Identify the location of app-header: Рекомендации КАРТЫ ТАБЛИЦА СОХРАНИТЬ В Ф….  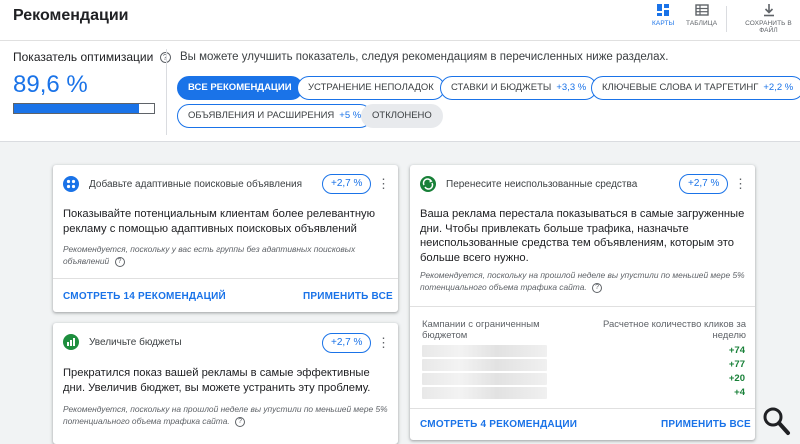
(400, 20).